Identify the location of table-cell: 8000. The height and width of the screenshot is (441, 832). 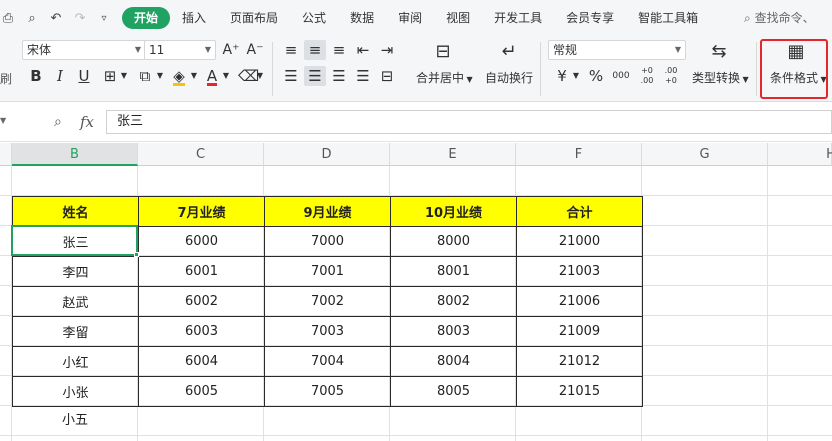
(453, 241).